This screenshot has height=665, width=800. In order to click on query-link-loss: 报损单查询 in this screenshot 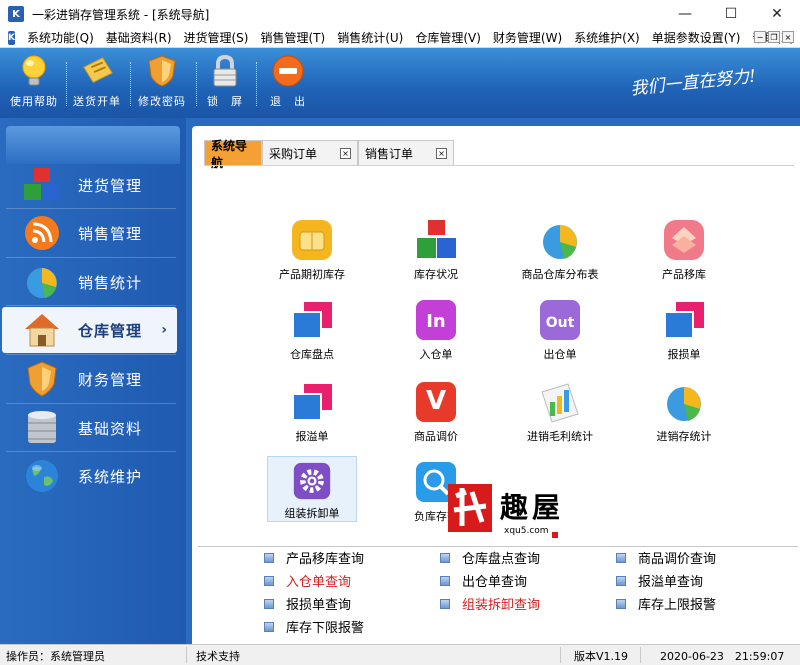, I will do `click(307, 603)`.